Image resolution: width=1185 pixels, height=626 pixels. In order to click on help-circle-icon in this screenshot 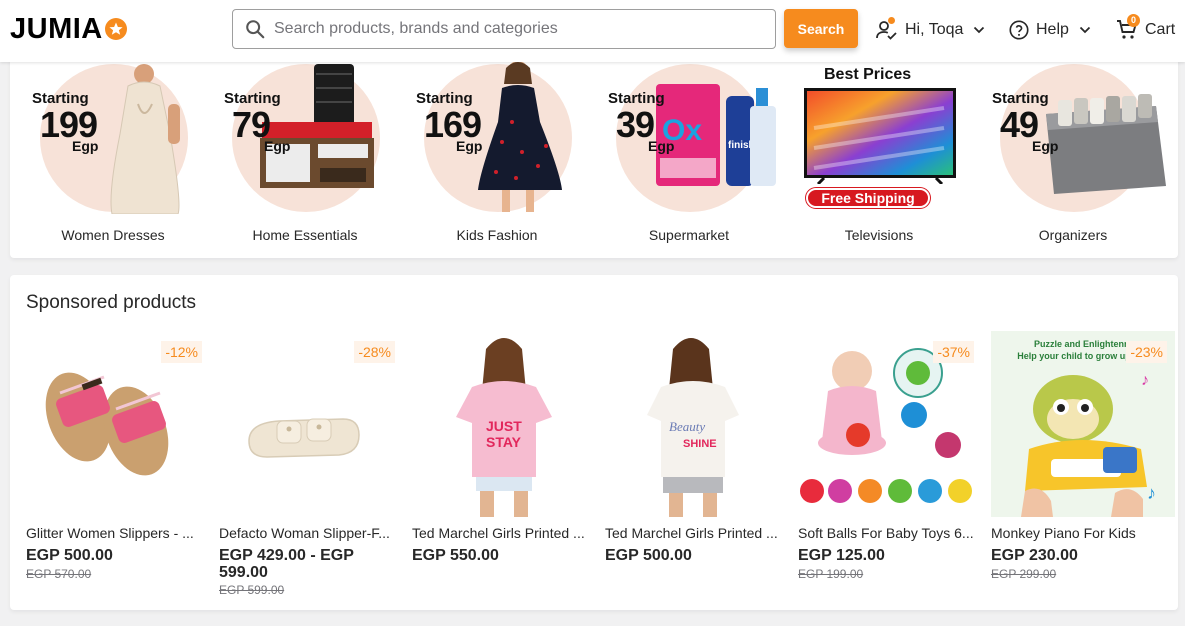, I will do `click(1019, 30)`.